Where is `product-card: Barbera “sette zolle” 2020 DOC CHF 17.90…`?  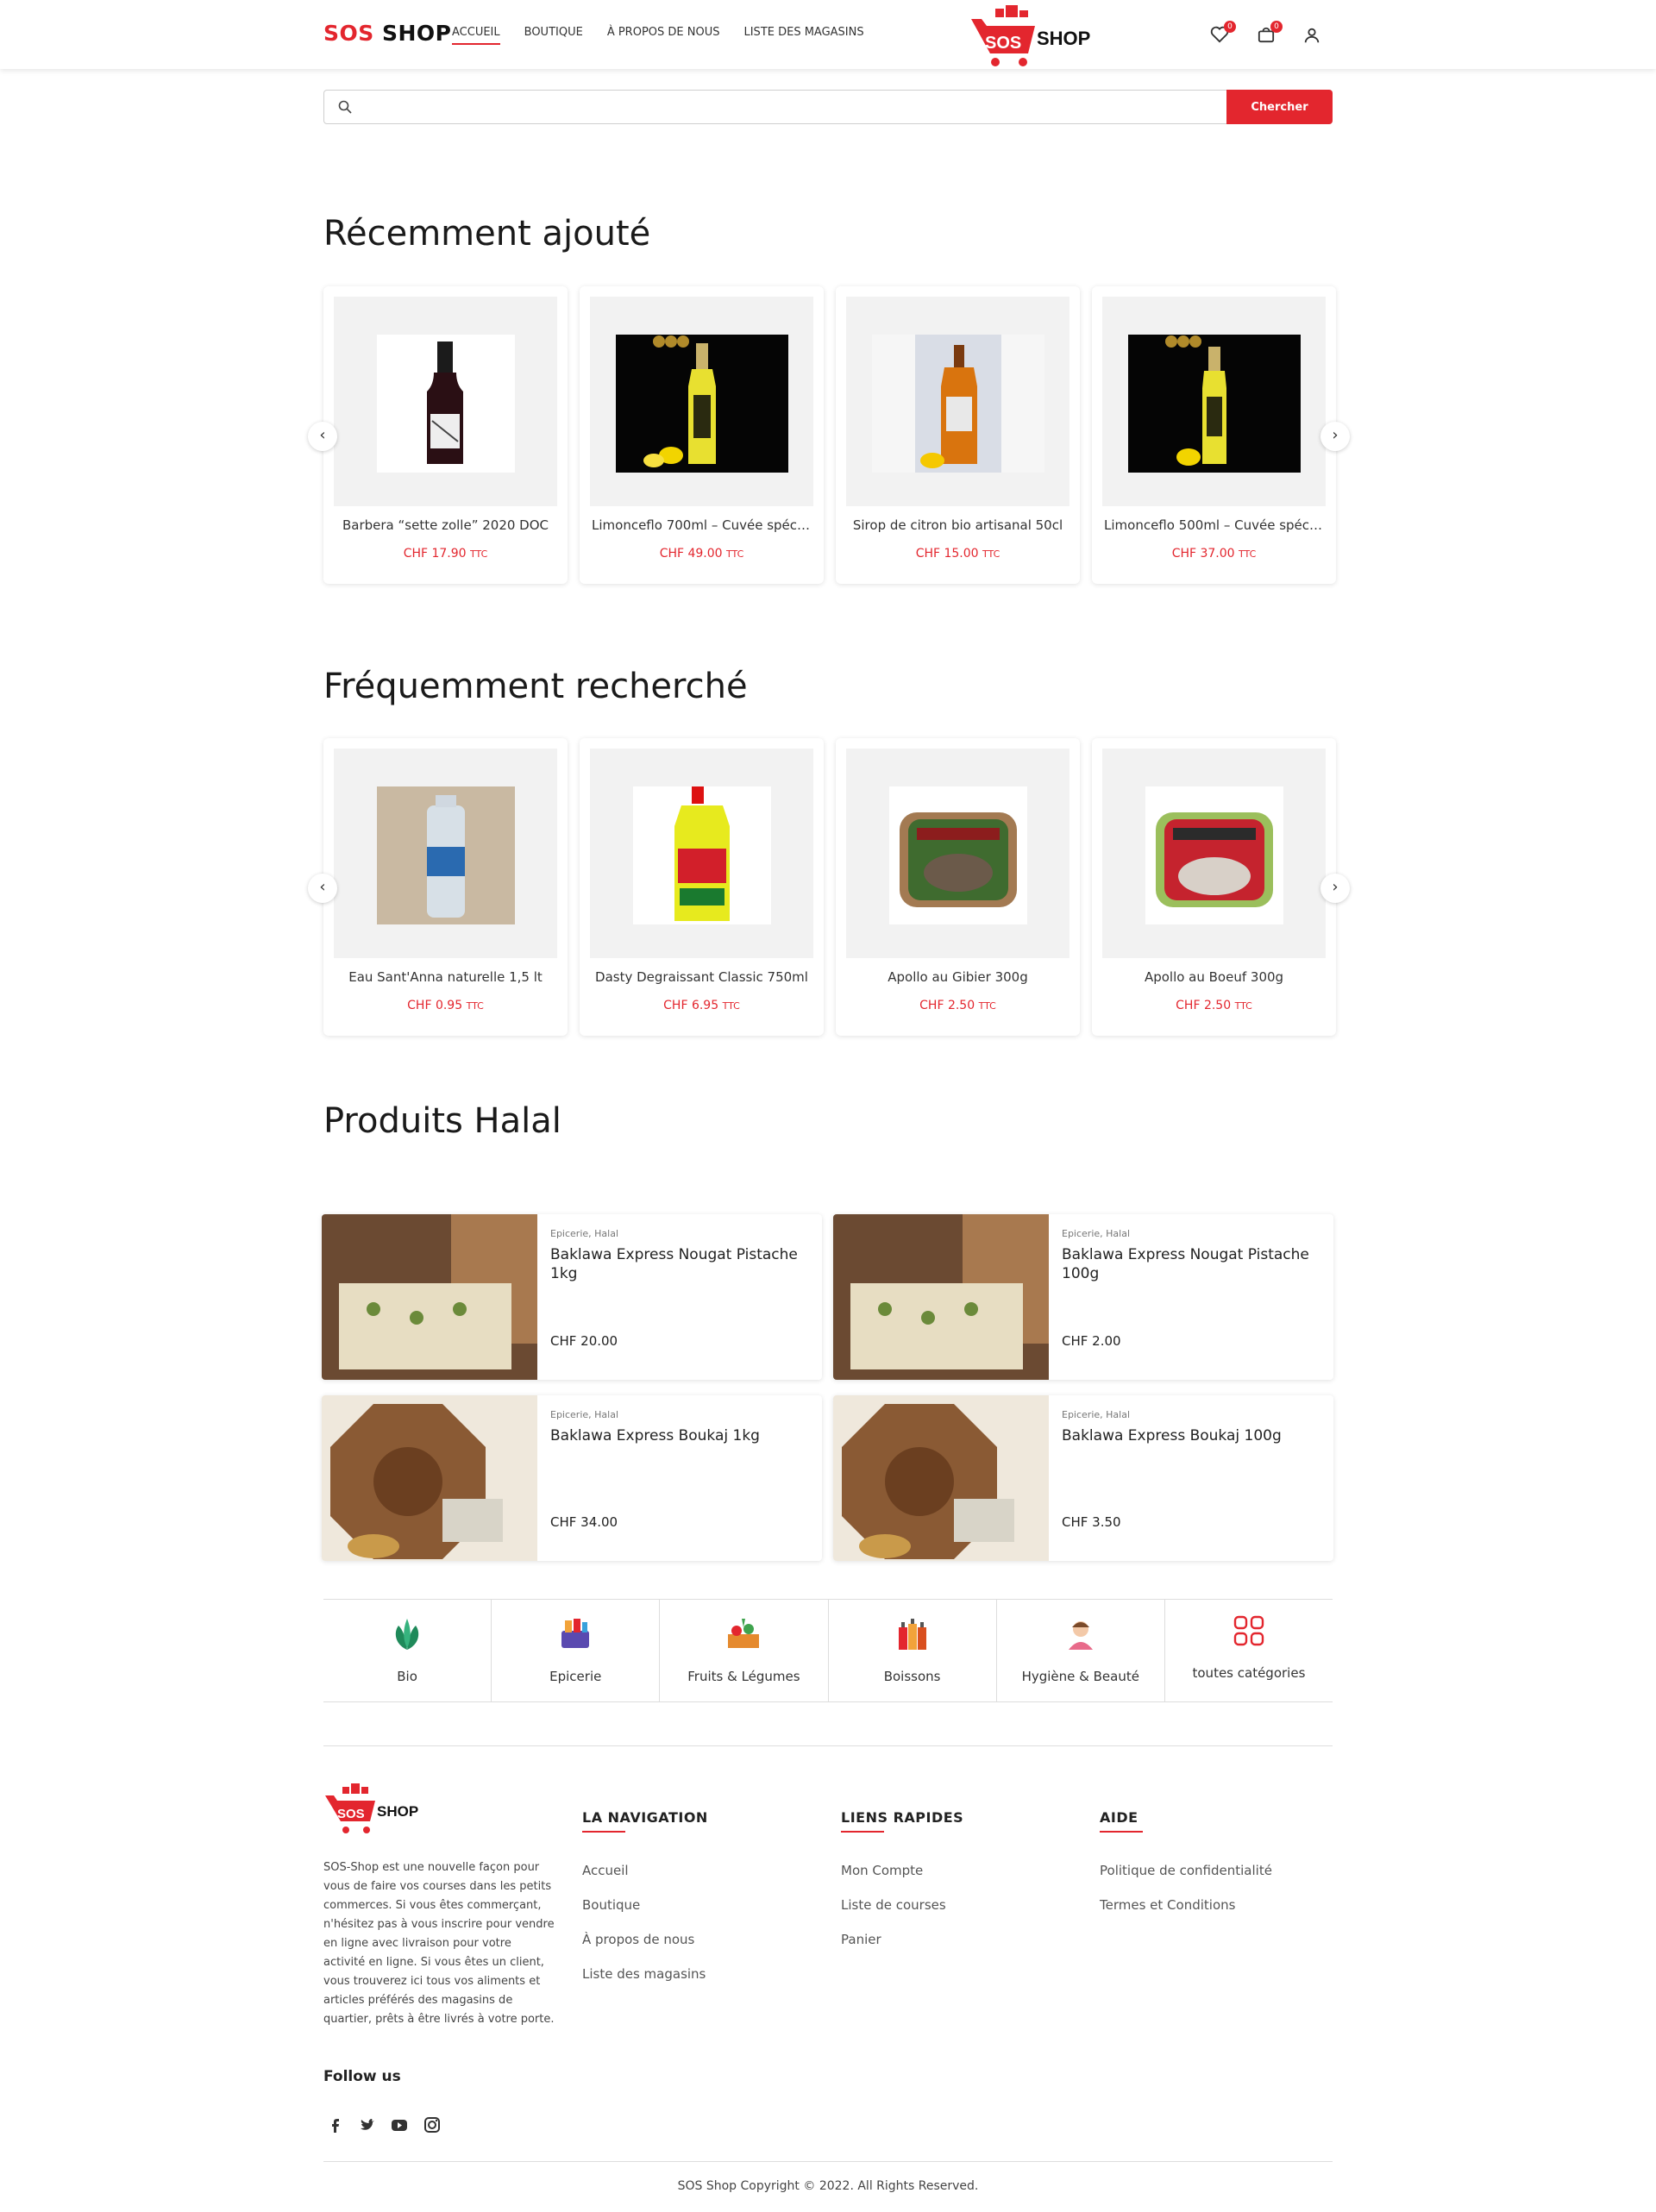 product-card: Barbera “sette zolle” 2020 DOC CHF 17.90… is located at coordinates (445, 435).